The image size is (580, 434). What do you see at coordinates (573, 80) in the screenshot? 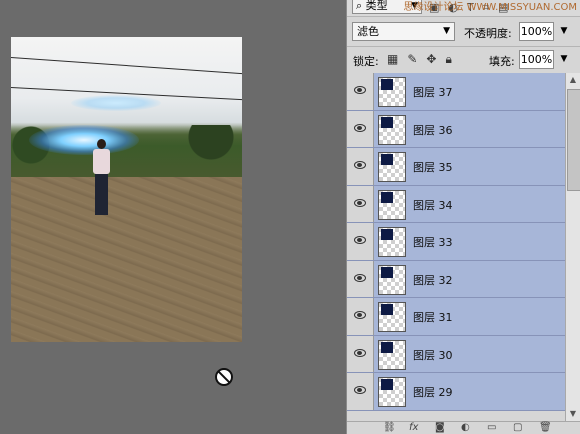
I see `scroll-up-icon: ▲` at bounding box center [573, 80].